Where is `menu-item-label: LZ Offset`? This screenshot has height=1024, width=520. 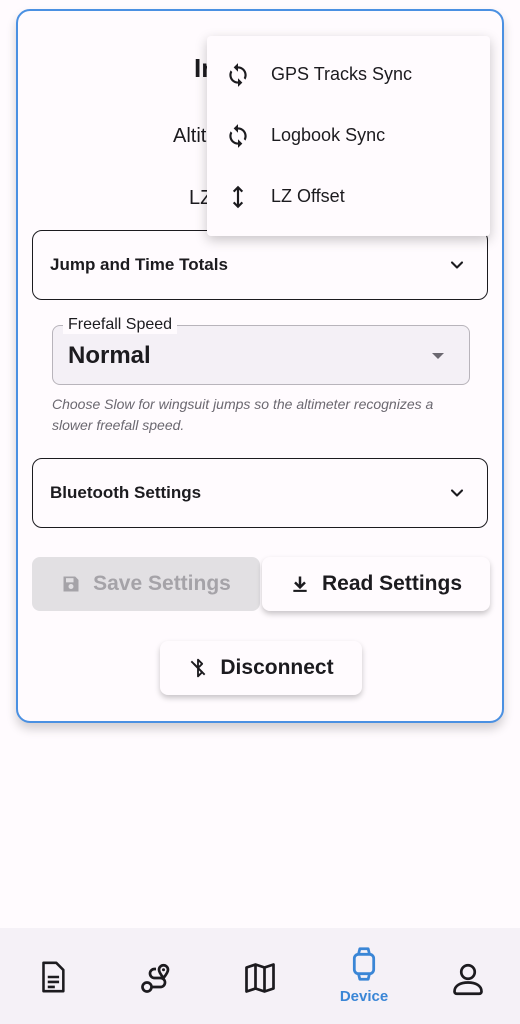 menu-item-label: LZ Offset is located at coordinates (308, 196).